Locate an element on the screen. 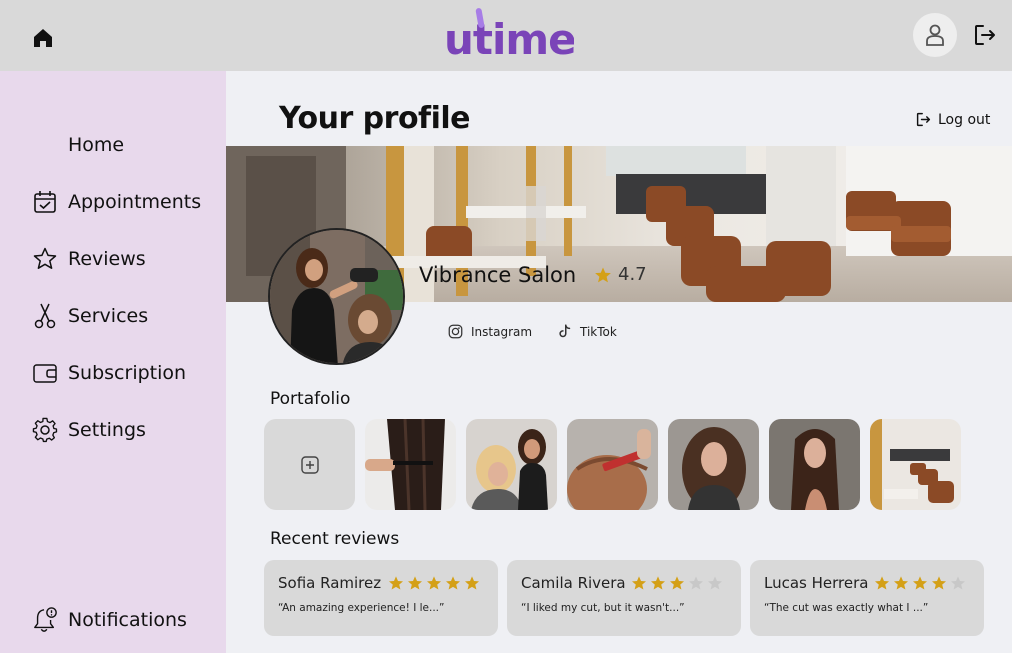 This screenshot has width=1012, height=653. sidebar-item-reviews: Reviews is located at coordinates (89, 259).